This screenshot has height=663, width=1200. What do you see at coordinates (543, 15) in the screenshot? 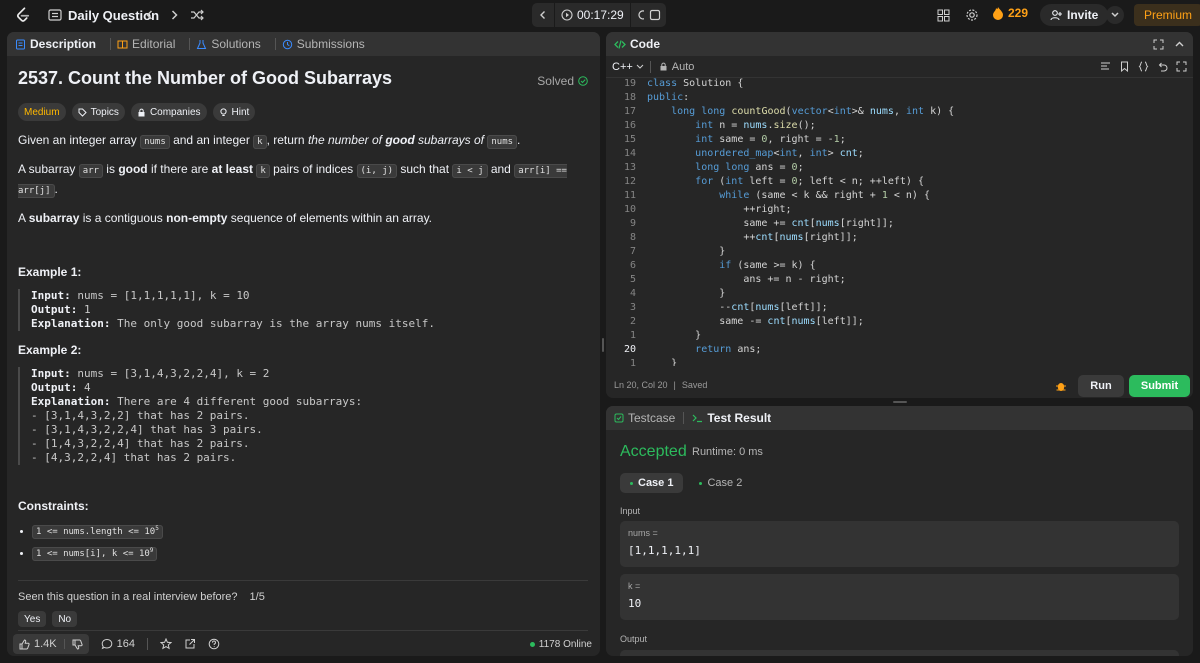
I see `timer-collapse-button` at bounding box center [543, 15].